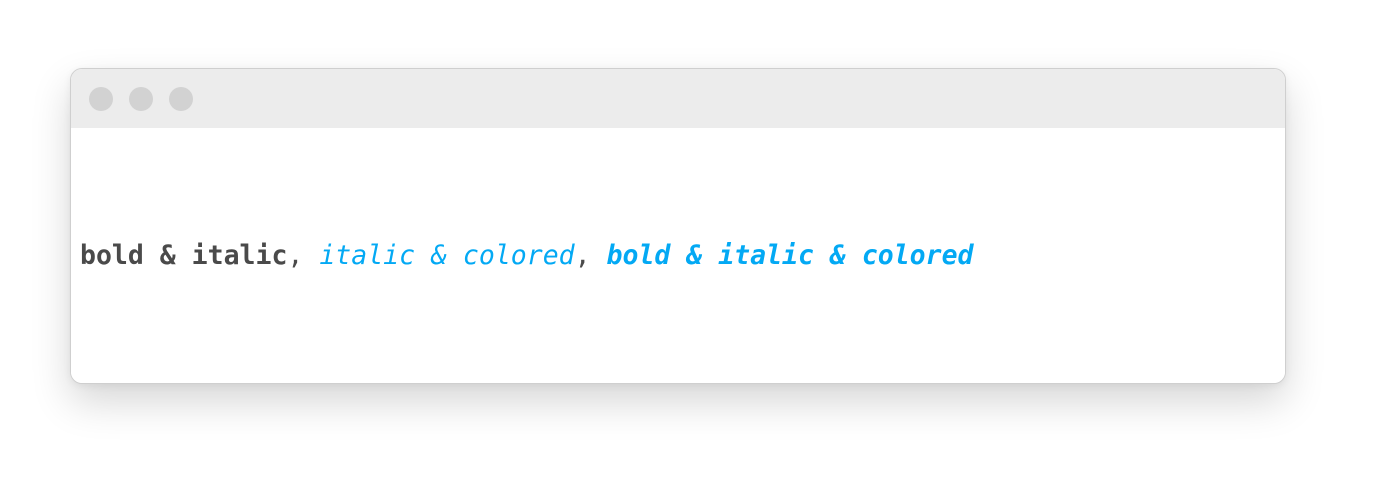  What do you see at coordinates (447, 255) in the screenshot?
I see `italic-colored-segment: italic & colored` at bounding box center [447, 255].